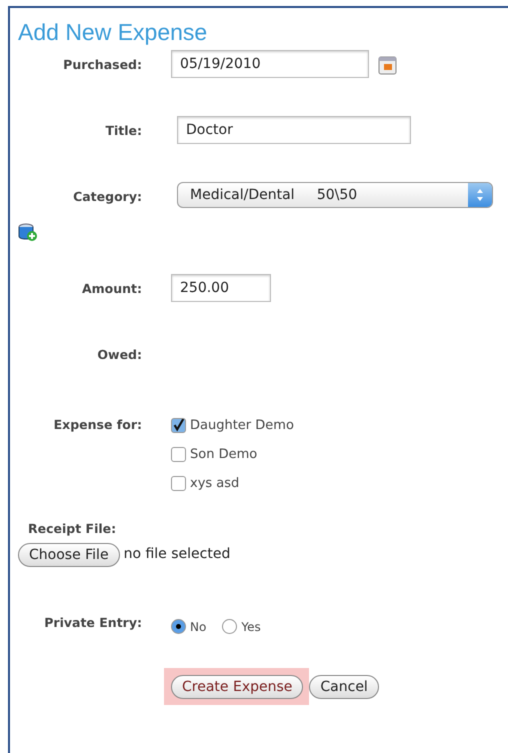 The image size is (508, 753). I want to click on cancel-button: Cancel, so click(344, 687).